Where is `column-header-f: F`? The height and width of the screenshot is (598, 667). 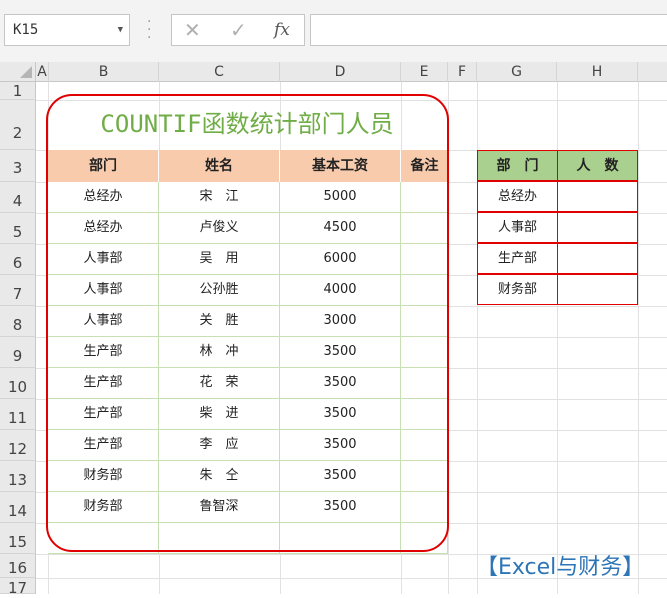 column-header-f: F is located at coordinates (462, 72).